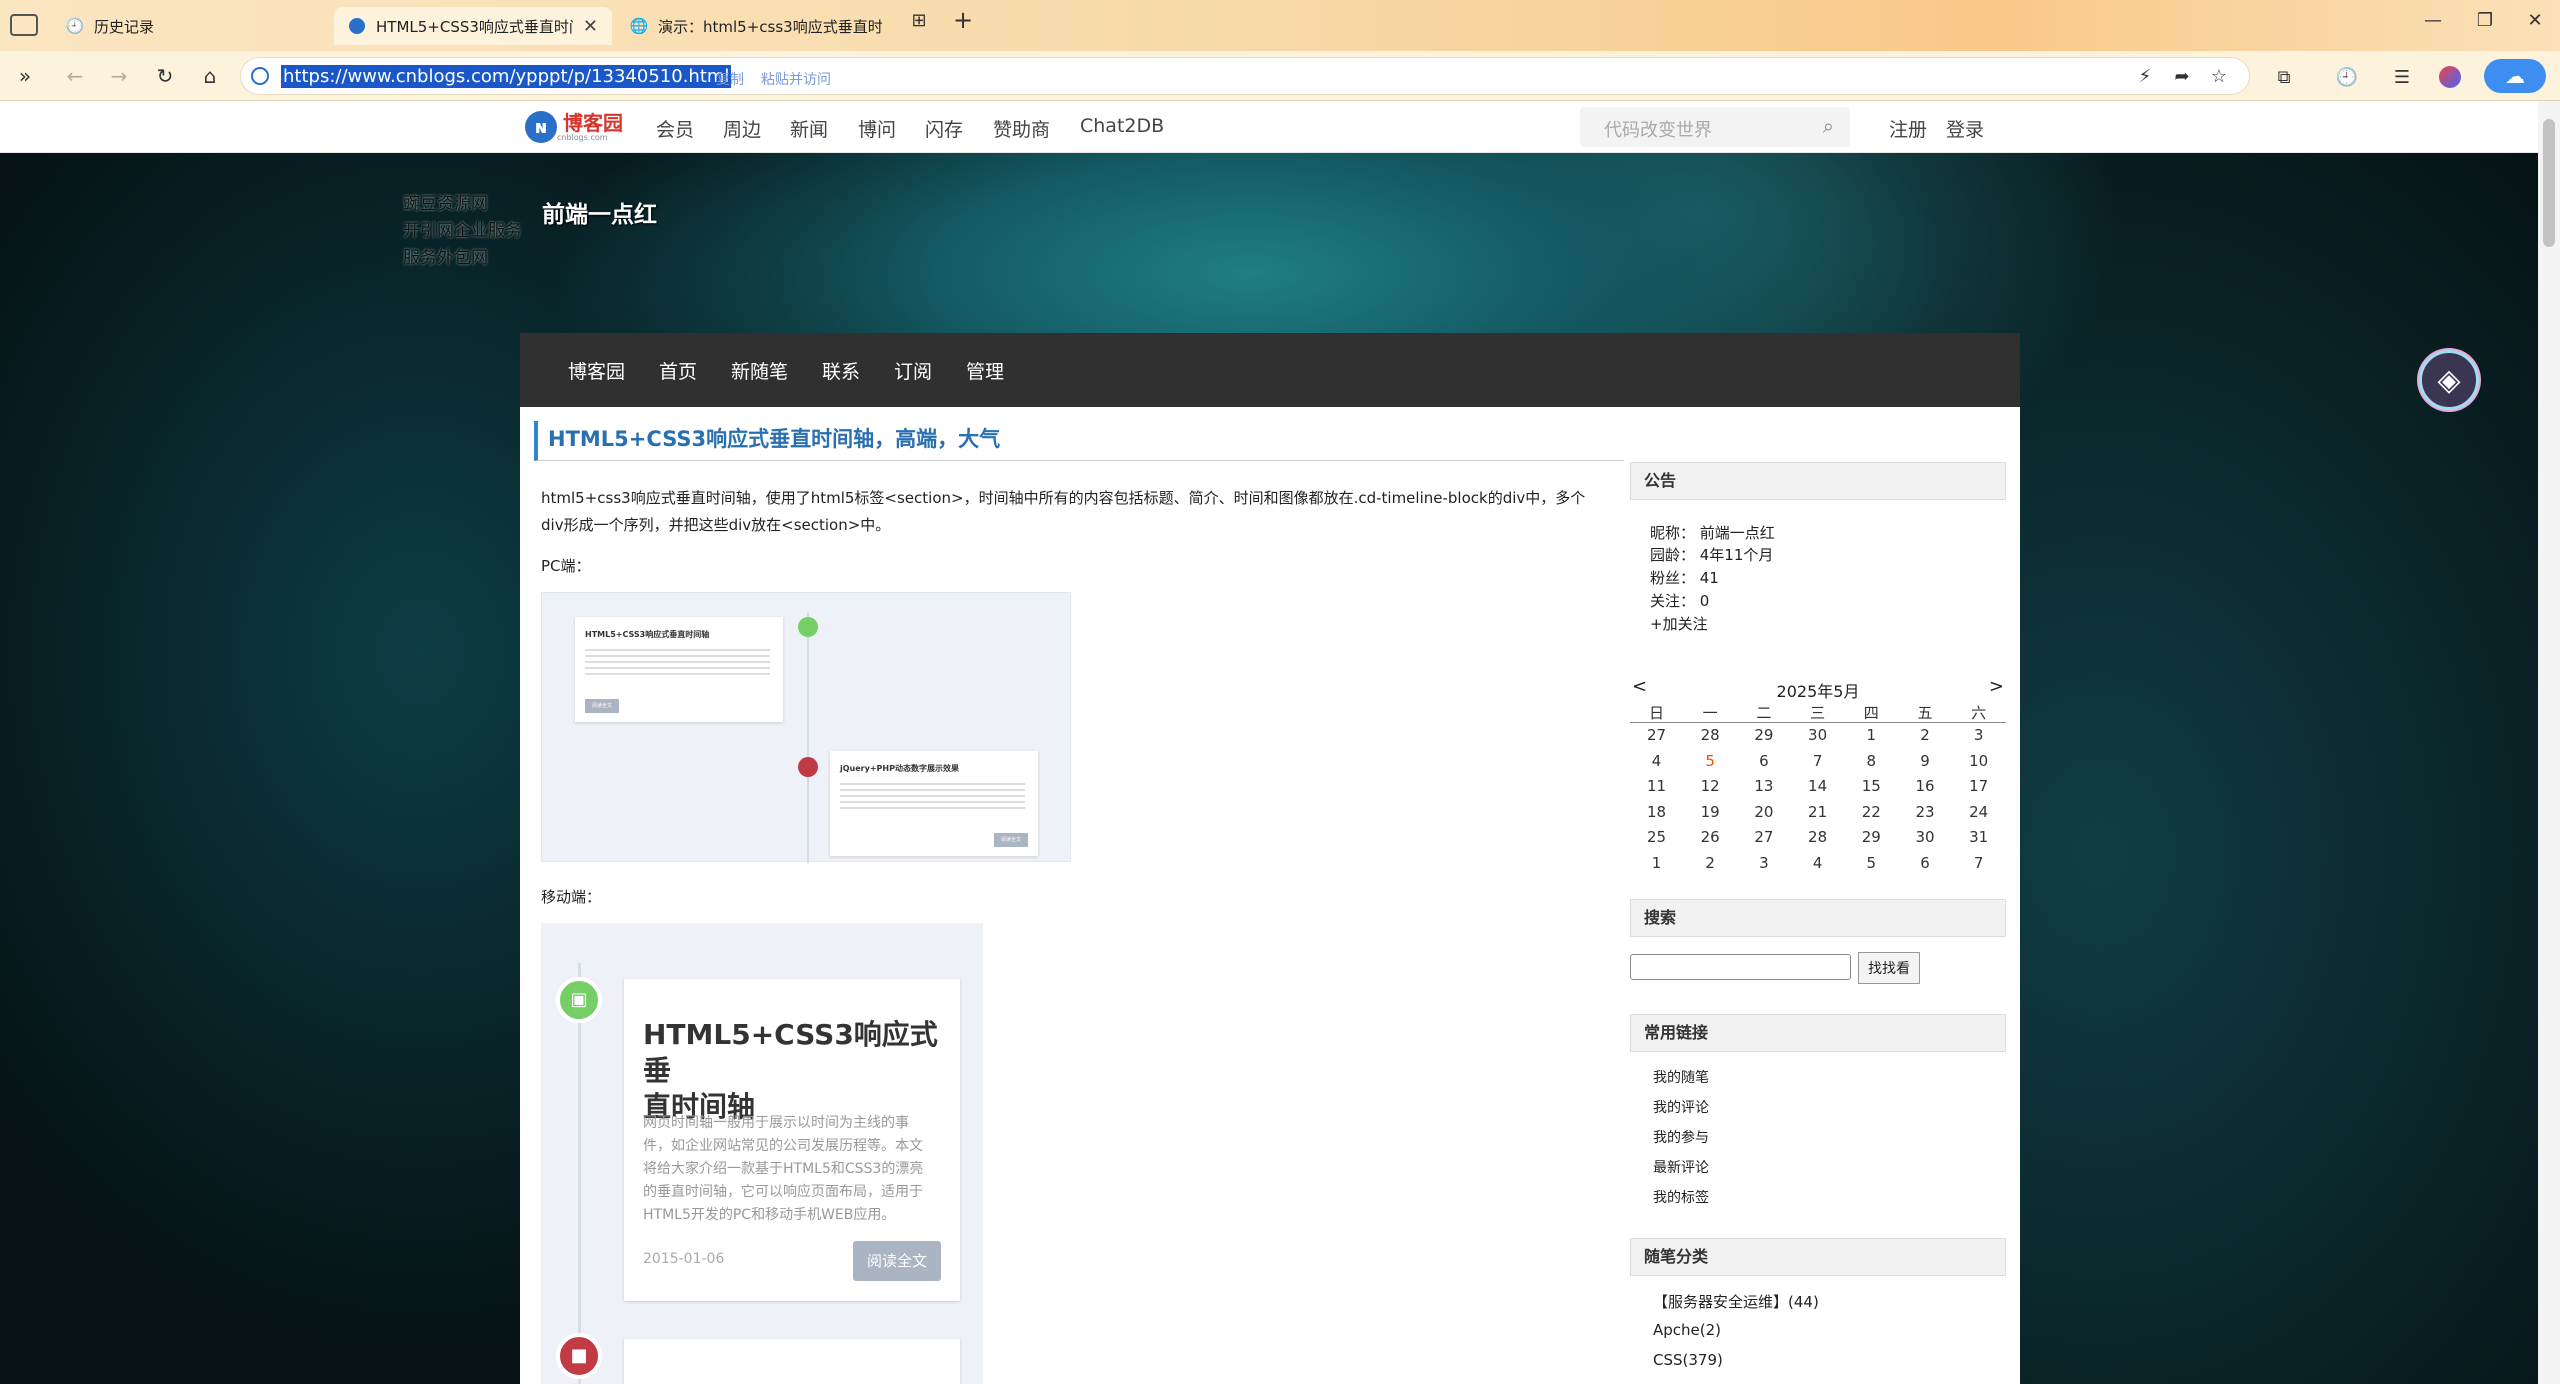 The height and width of the screenshot is (1384, 2560). What do you see at coordinates (2145, 76) in the screenshot?
I see `lightning-icon: ⚡` at bounding box center [2145, 76].